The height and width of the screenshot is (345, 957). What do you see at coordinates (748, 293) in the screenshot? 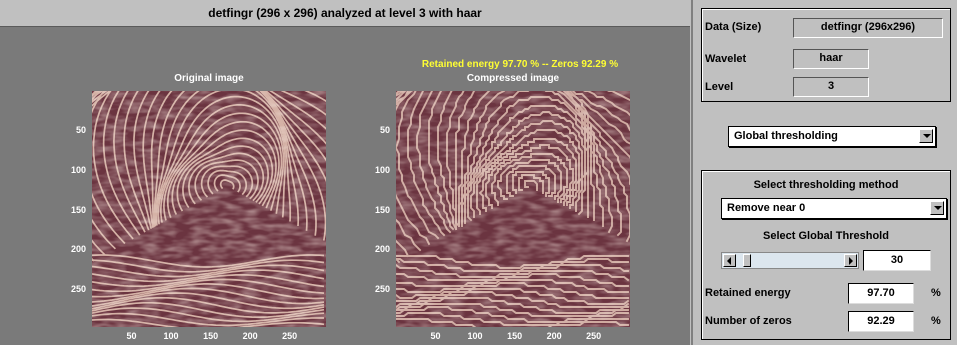
I see `retained-energy-label: Retained energy` at bounding box center [748, 293].